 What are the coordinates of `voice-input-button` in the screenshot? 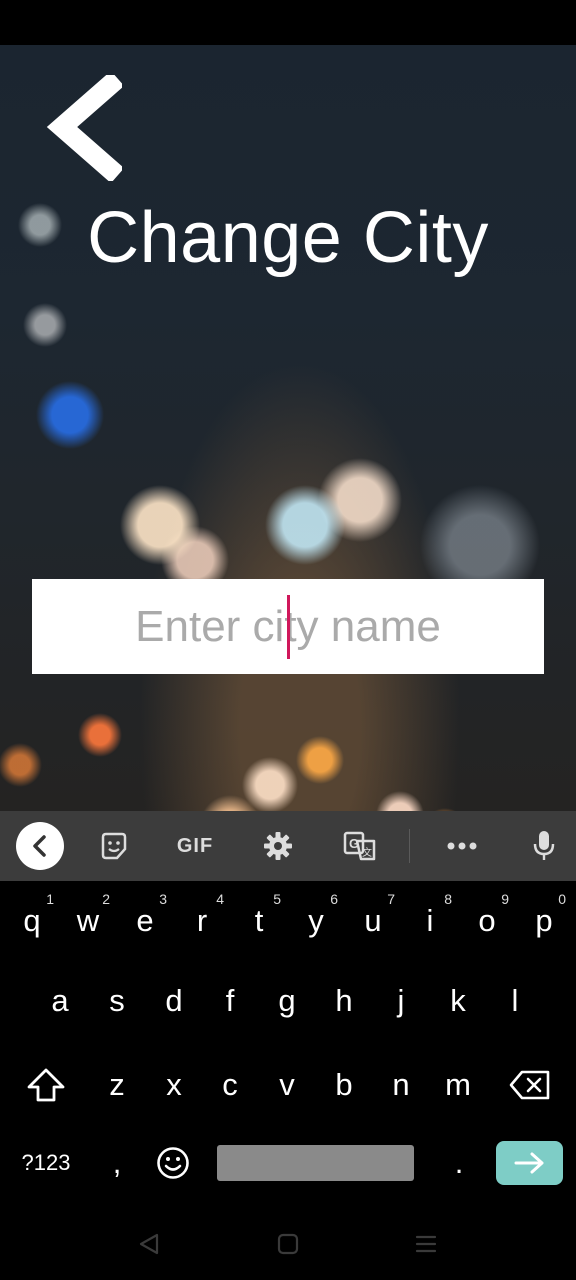 It's located at (544, 846).